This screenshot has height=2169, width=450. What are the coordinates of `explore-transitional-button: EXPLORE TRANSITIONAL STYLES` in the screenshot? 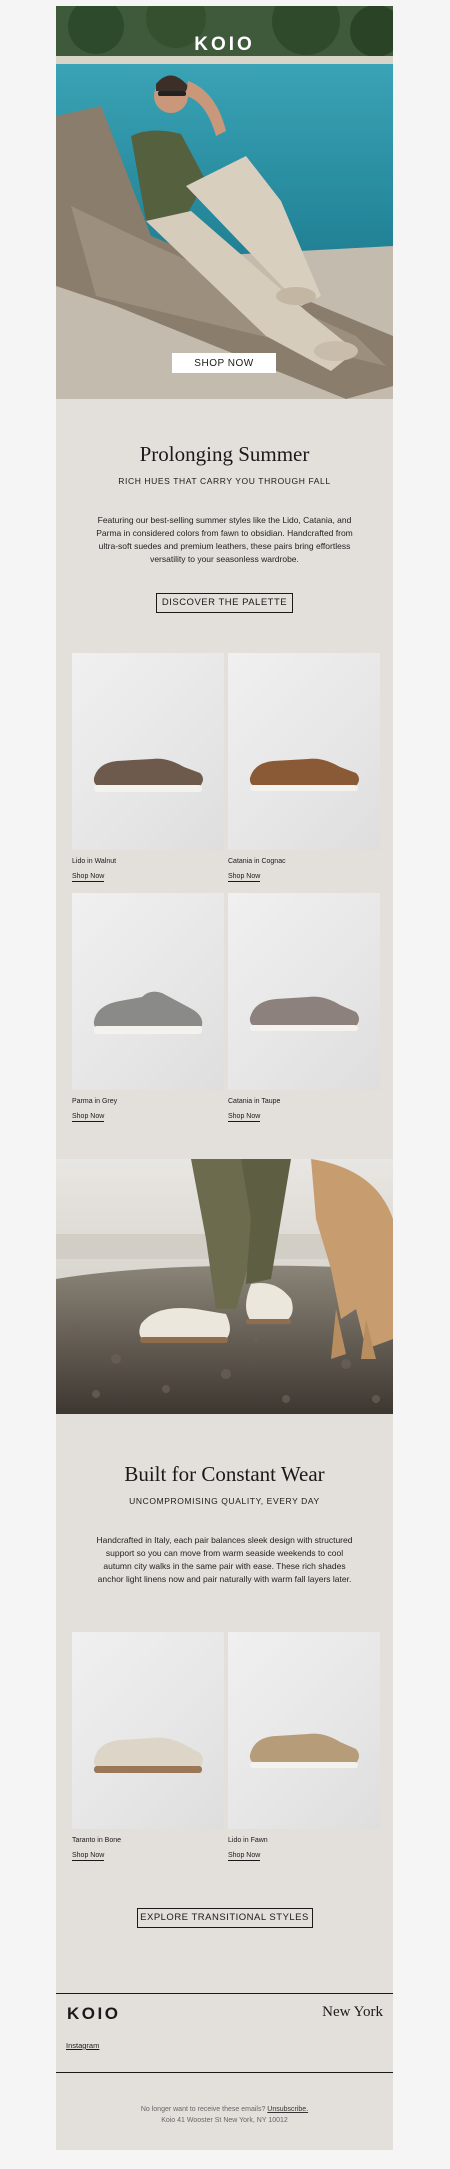 It's located at (224, 1917).